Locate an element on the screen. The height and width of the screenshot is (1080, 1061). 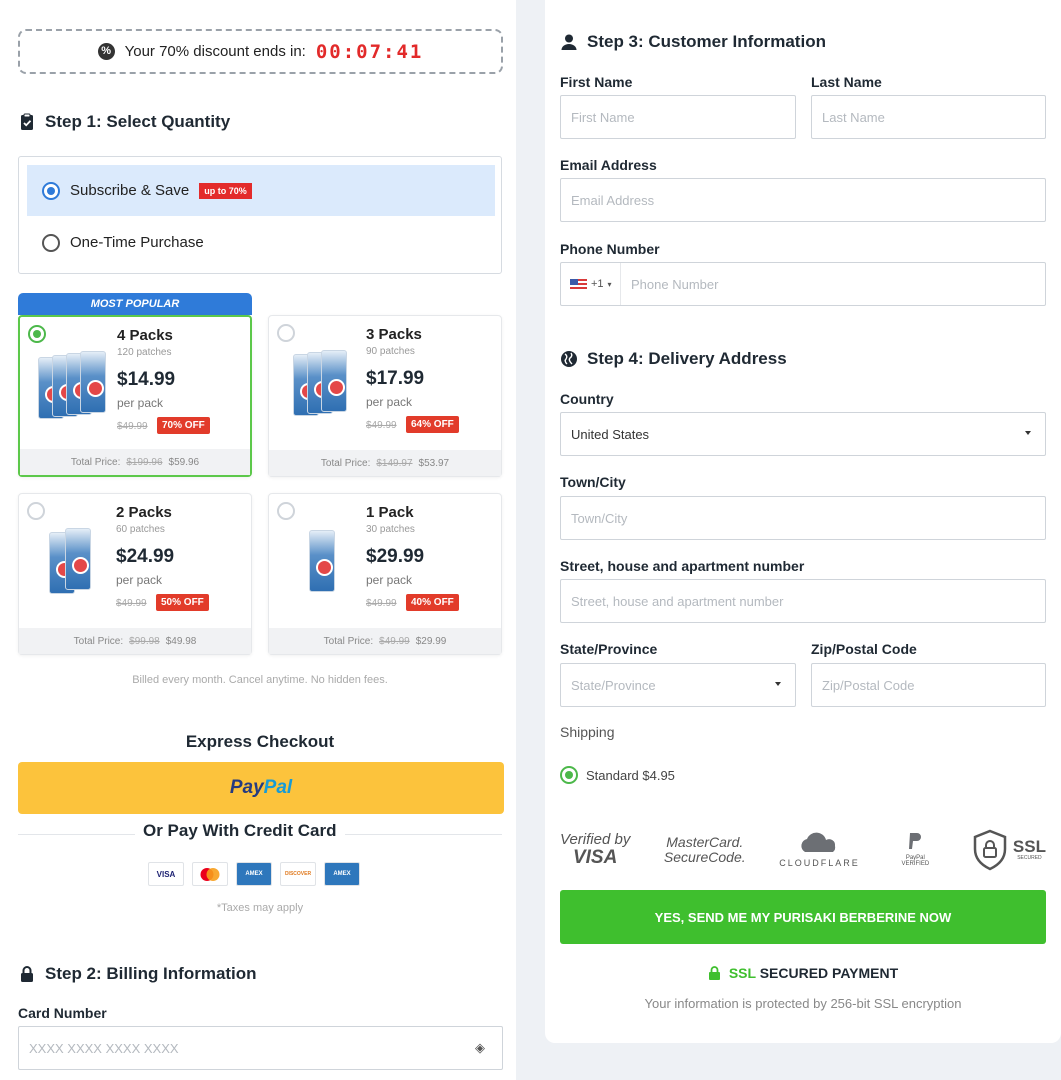
ssl-text: SSL is located at coordinates (1029, 847).